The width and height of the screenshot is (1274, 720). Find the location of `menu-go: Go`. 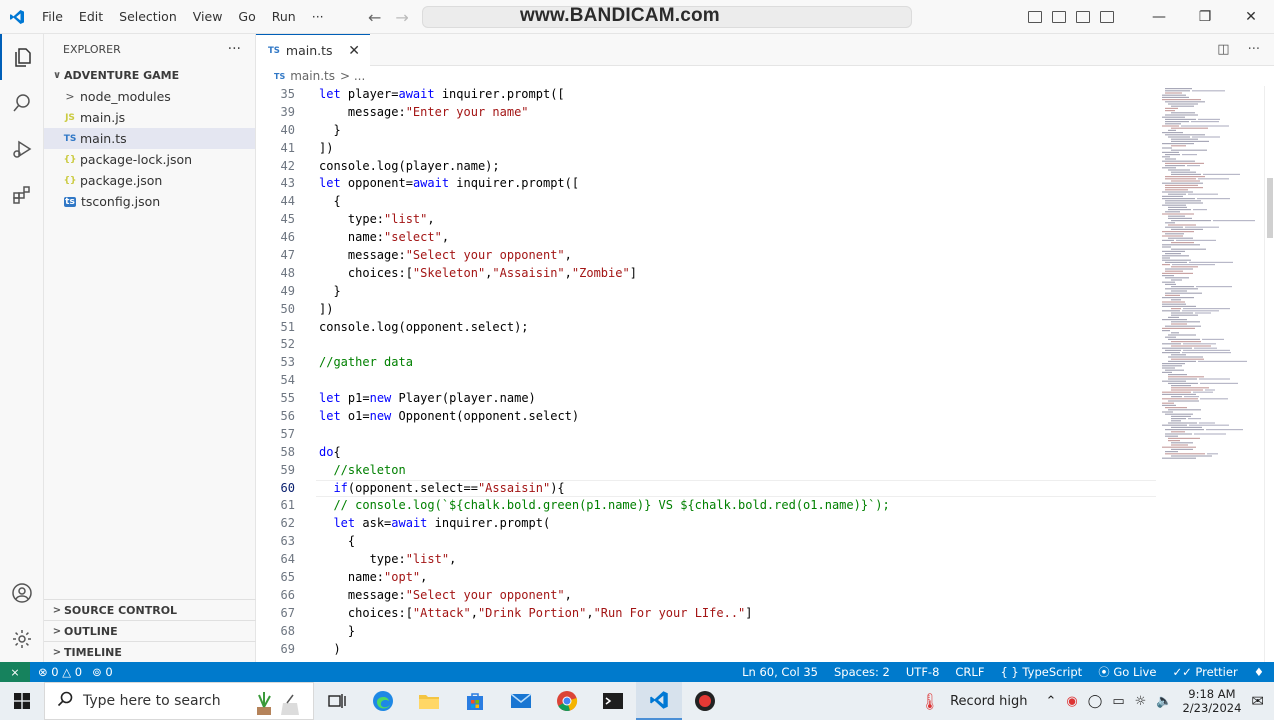

menu-go: Go is located at coordinates (246, 17).